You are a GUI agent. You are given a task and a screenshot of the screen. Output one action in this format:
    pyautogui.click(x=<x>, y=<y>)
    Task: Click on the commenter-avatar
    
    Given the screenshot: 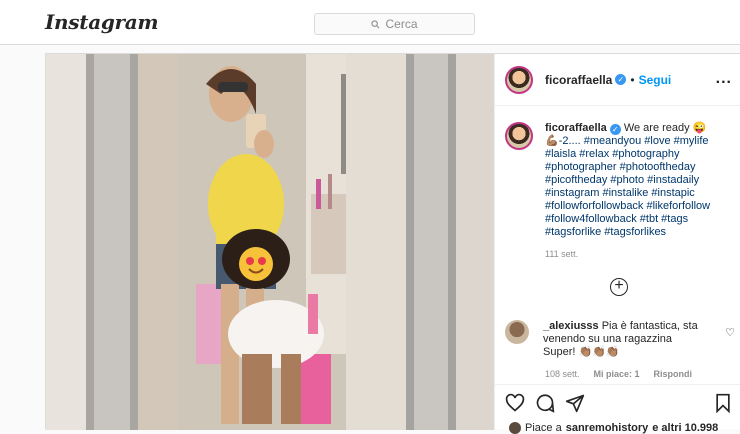 What is the action you would take?
    pyautogui.click(x=517, y=332)
    